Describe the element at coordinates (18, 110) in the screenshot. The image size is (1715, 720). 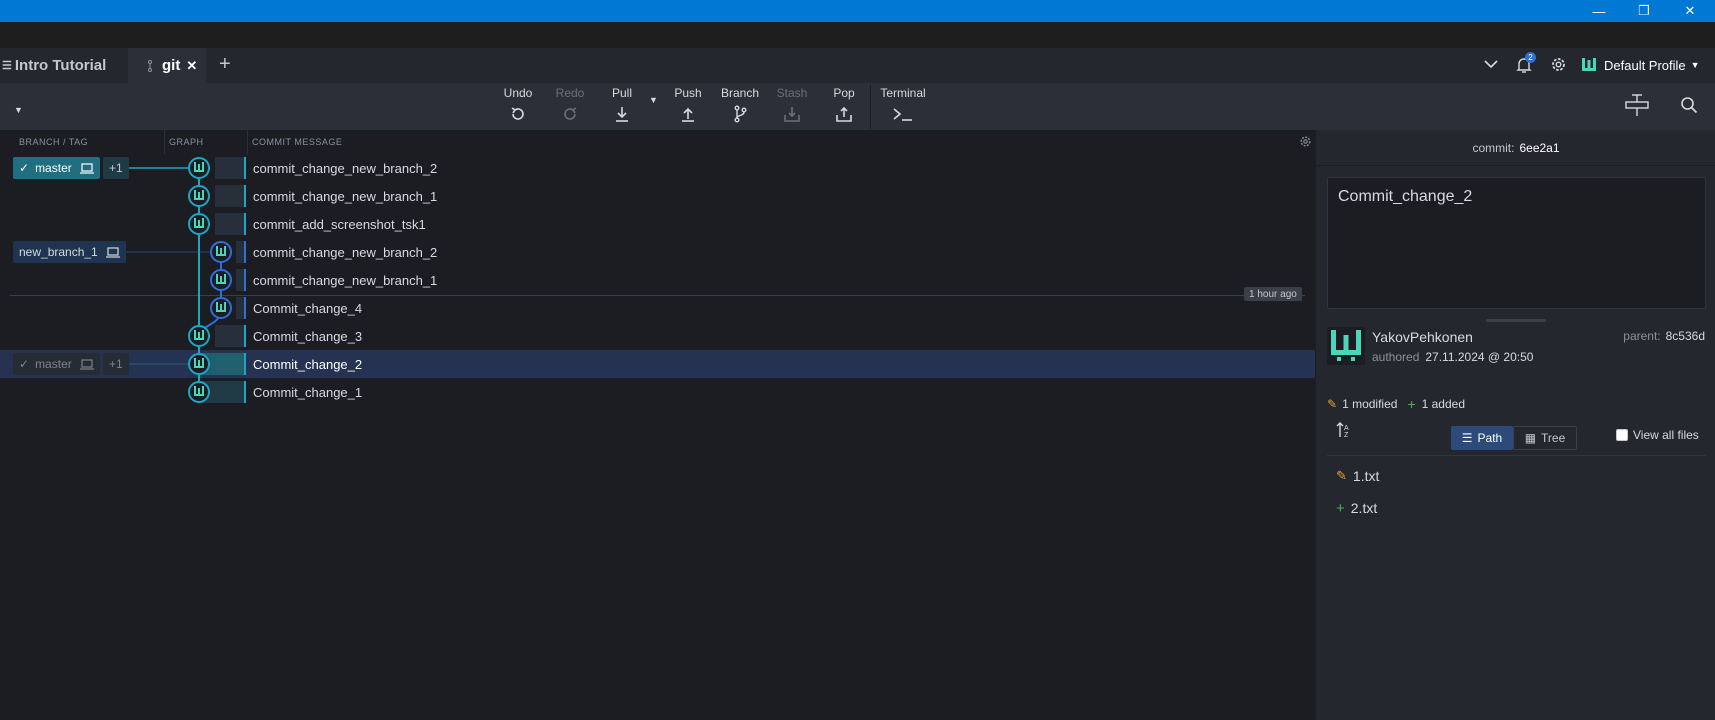
I see `repo-dropdown-caret-icon: ▼` at that location.